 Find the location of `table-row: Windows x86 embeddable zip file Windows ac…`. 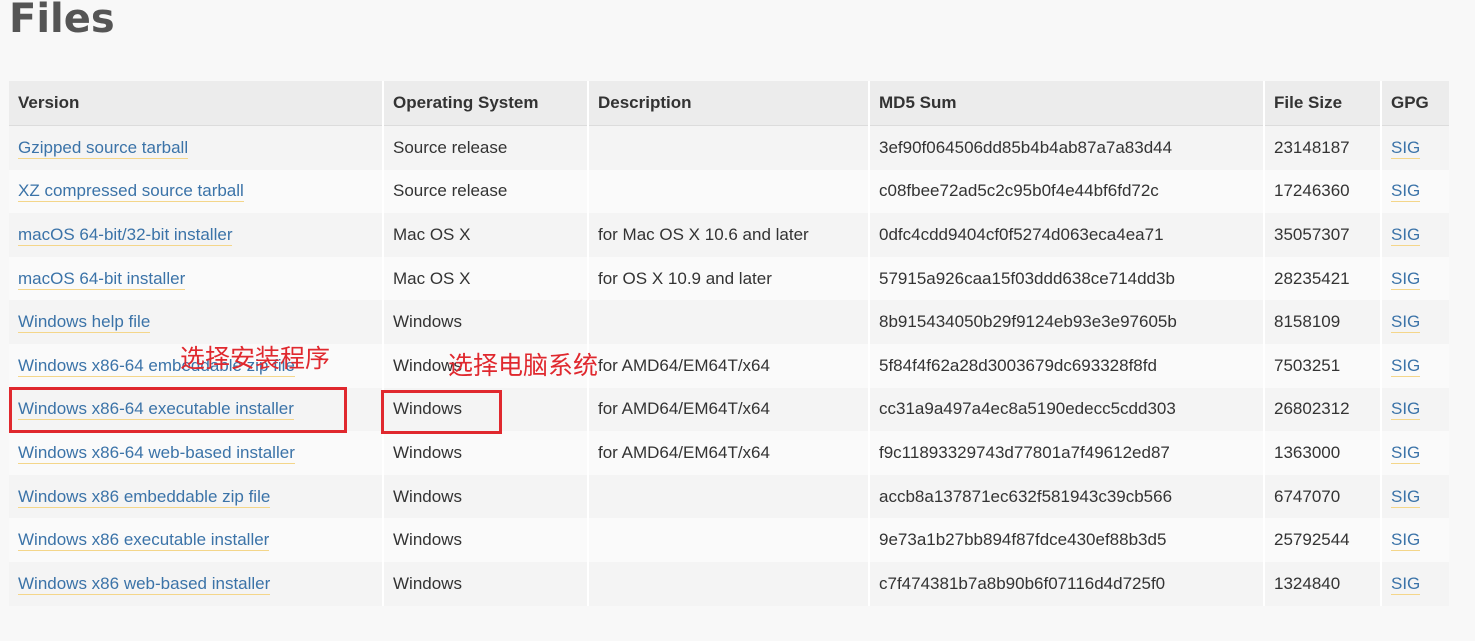

table-row: Windows x86 embeddable zip file Windows ac… is located at coordinates (729, 496).